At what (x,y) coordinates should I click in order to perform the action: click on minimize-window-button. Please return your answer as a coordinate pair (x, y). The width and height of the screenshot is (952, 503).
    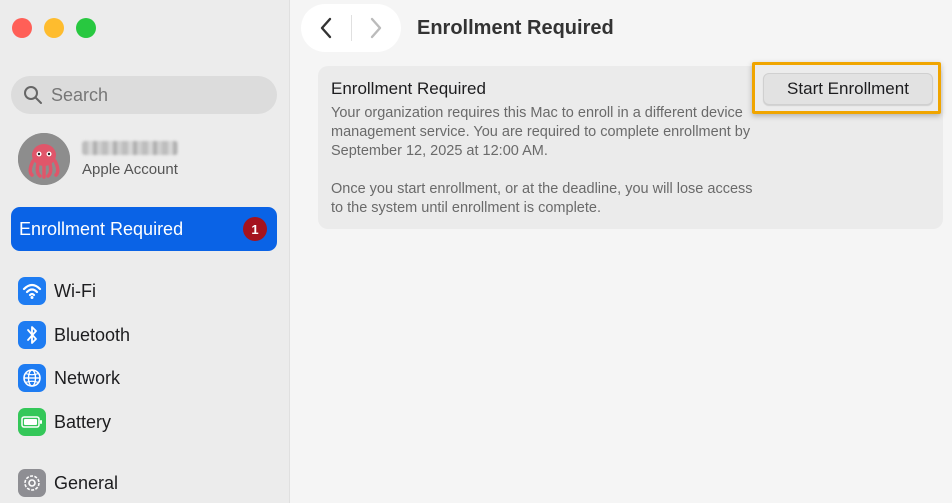
    Looking at the image, I should click on (54, 28).